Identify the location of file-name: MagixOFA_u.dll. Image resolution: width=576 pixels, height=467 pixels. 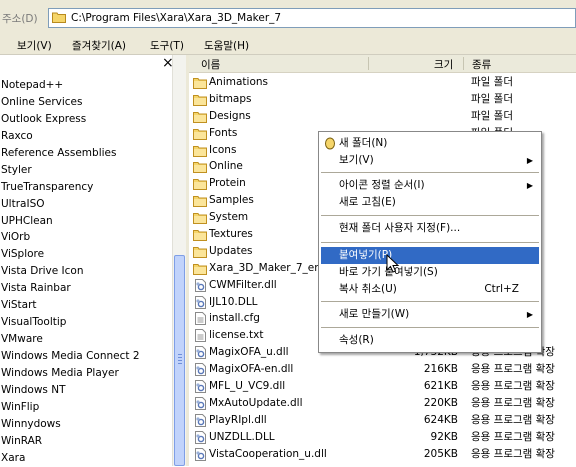
(249, 352).